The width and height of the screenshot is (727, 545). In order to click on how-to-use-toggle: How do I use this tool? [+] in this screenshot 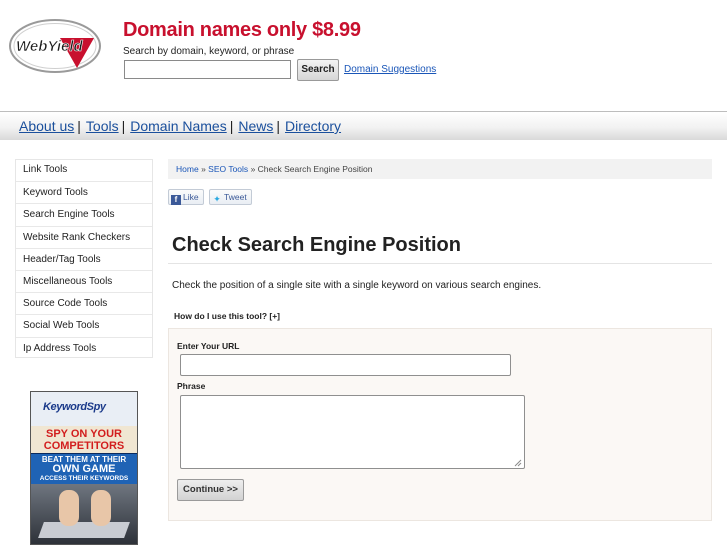, I will do `click(227, 316)`.